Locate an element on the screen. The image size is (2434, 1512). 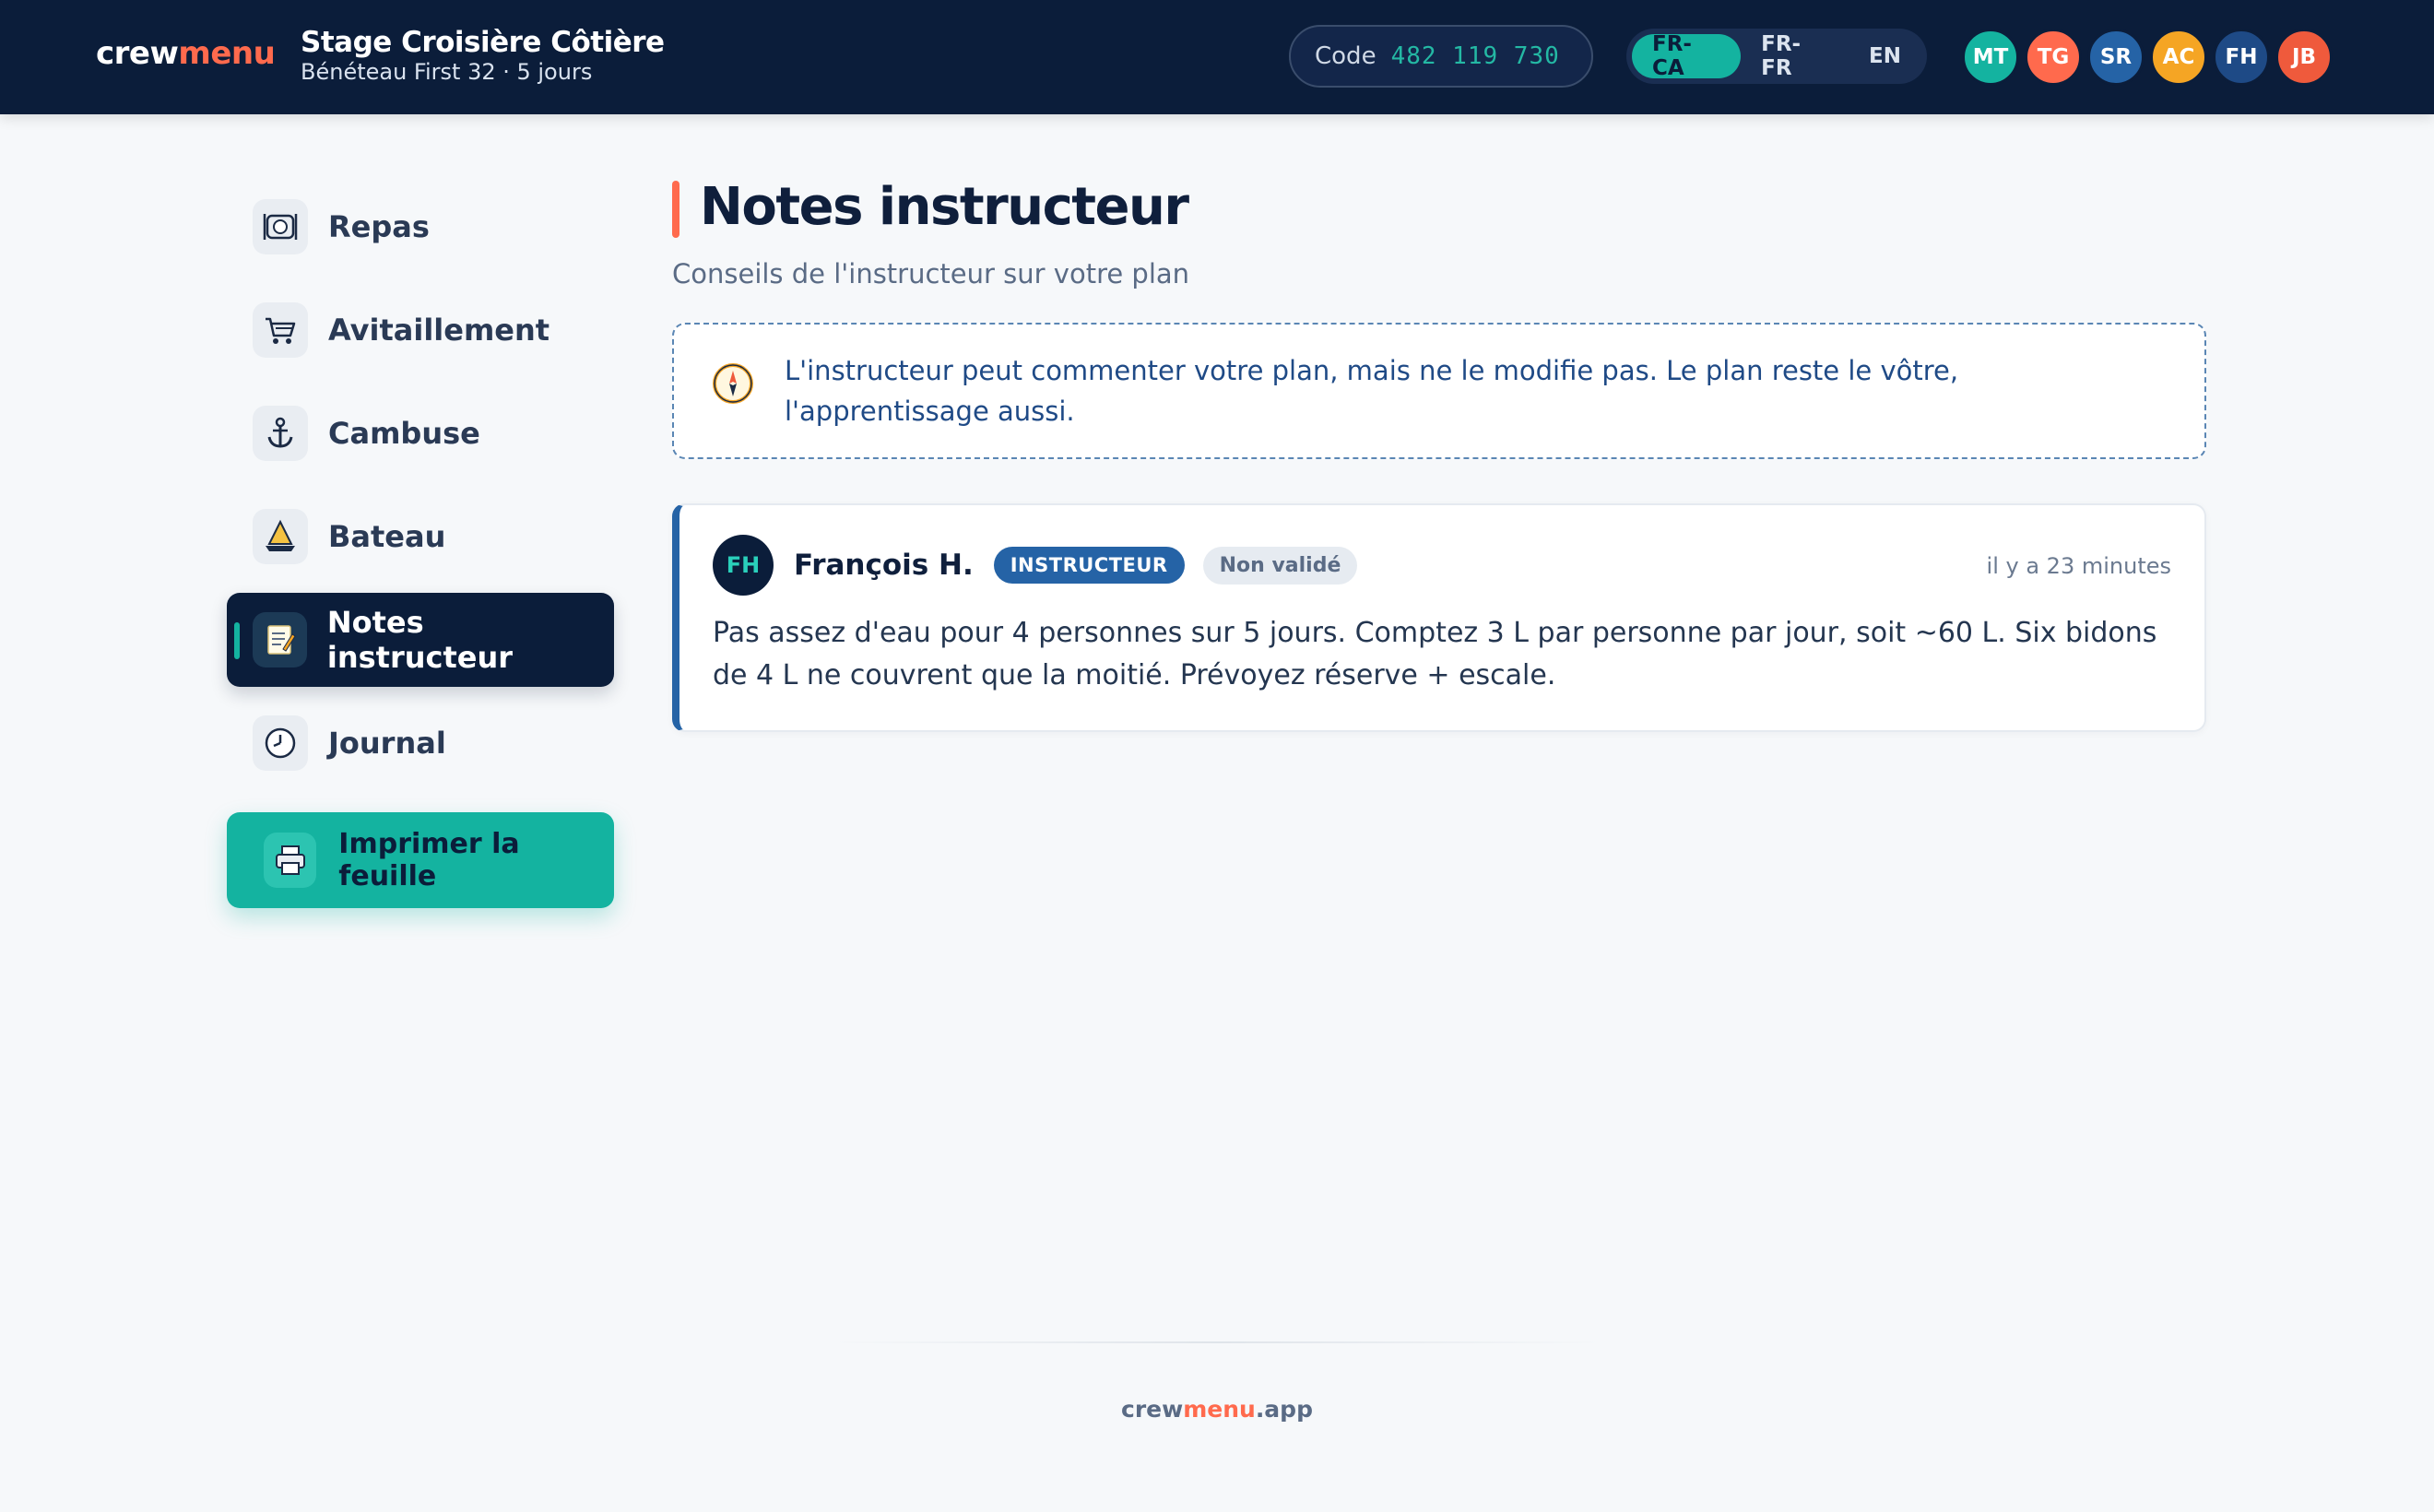
footer-divider is located at coordinates (1217, 1342).